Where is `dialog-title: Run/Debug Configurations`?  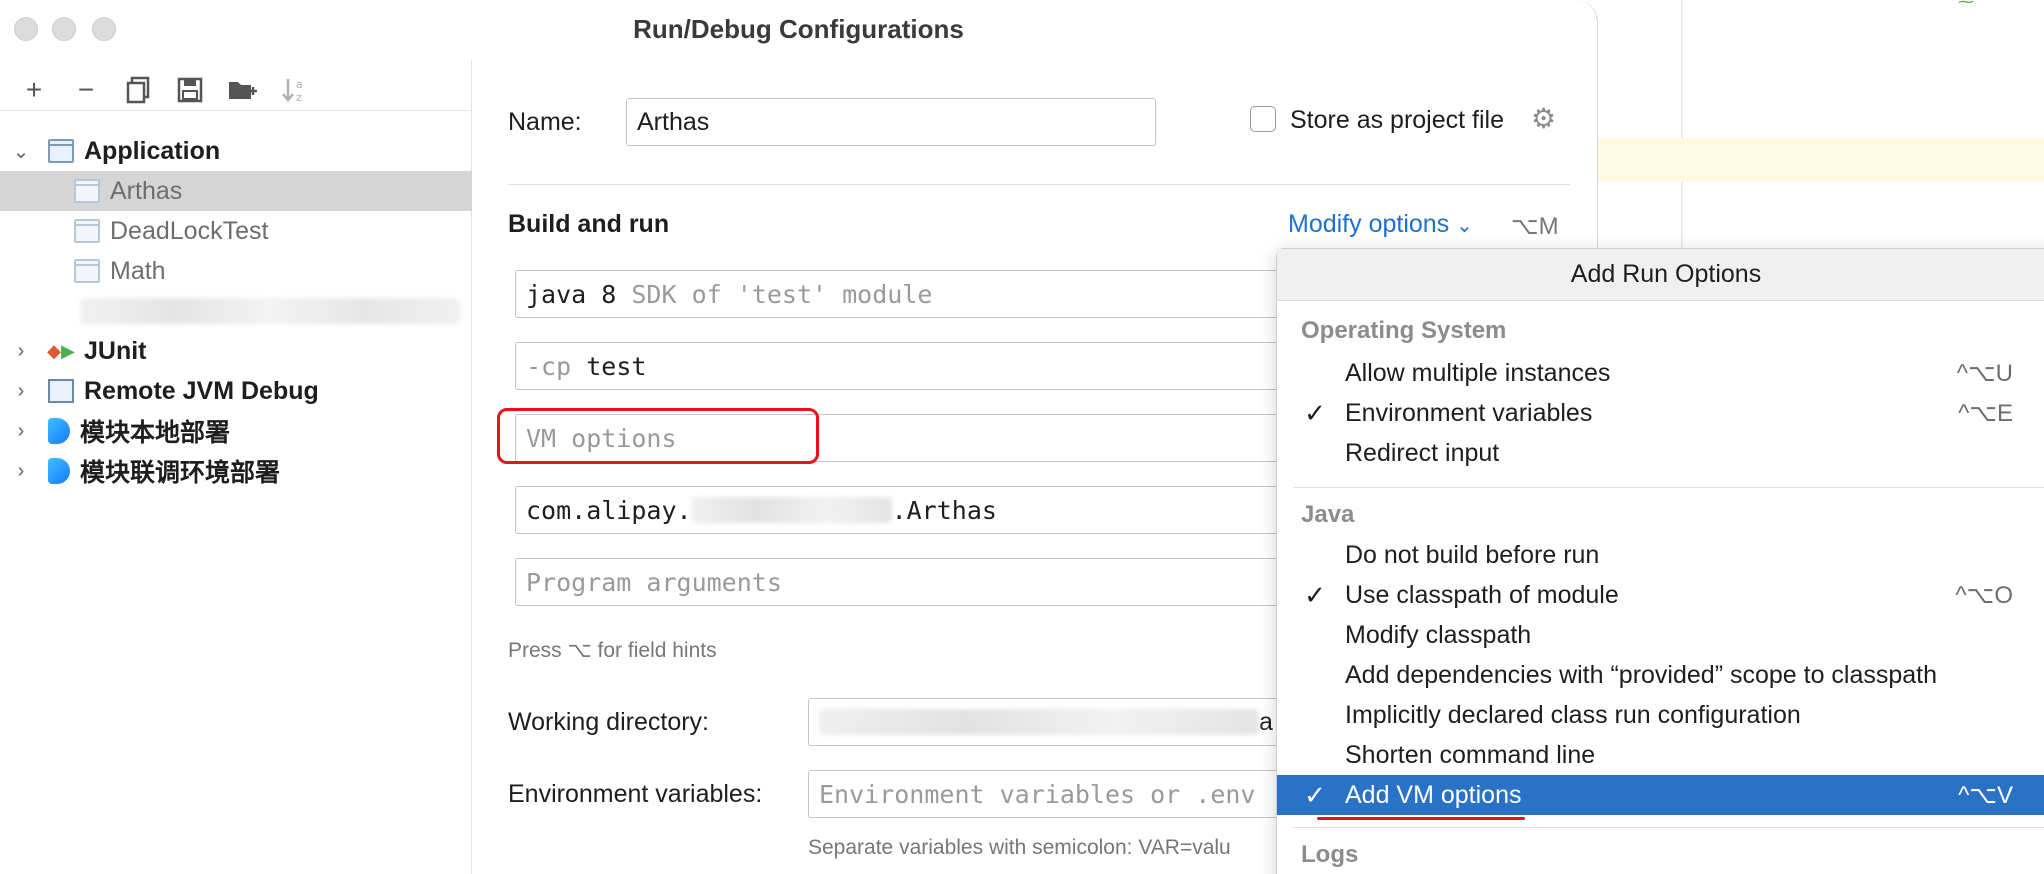
dialog-title: Run/Debug Configurations is located at coordinates (798, 29).